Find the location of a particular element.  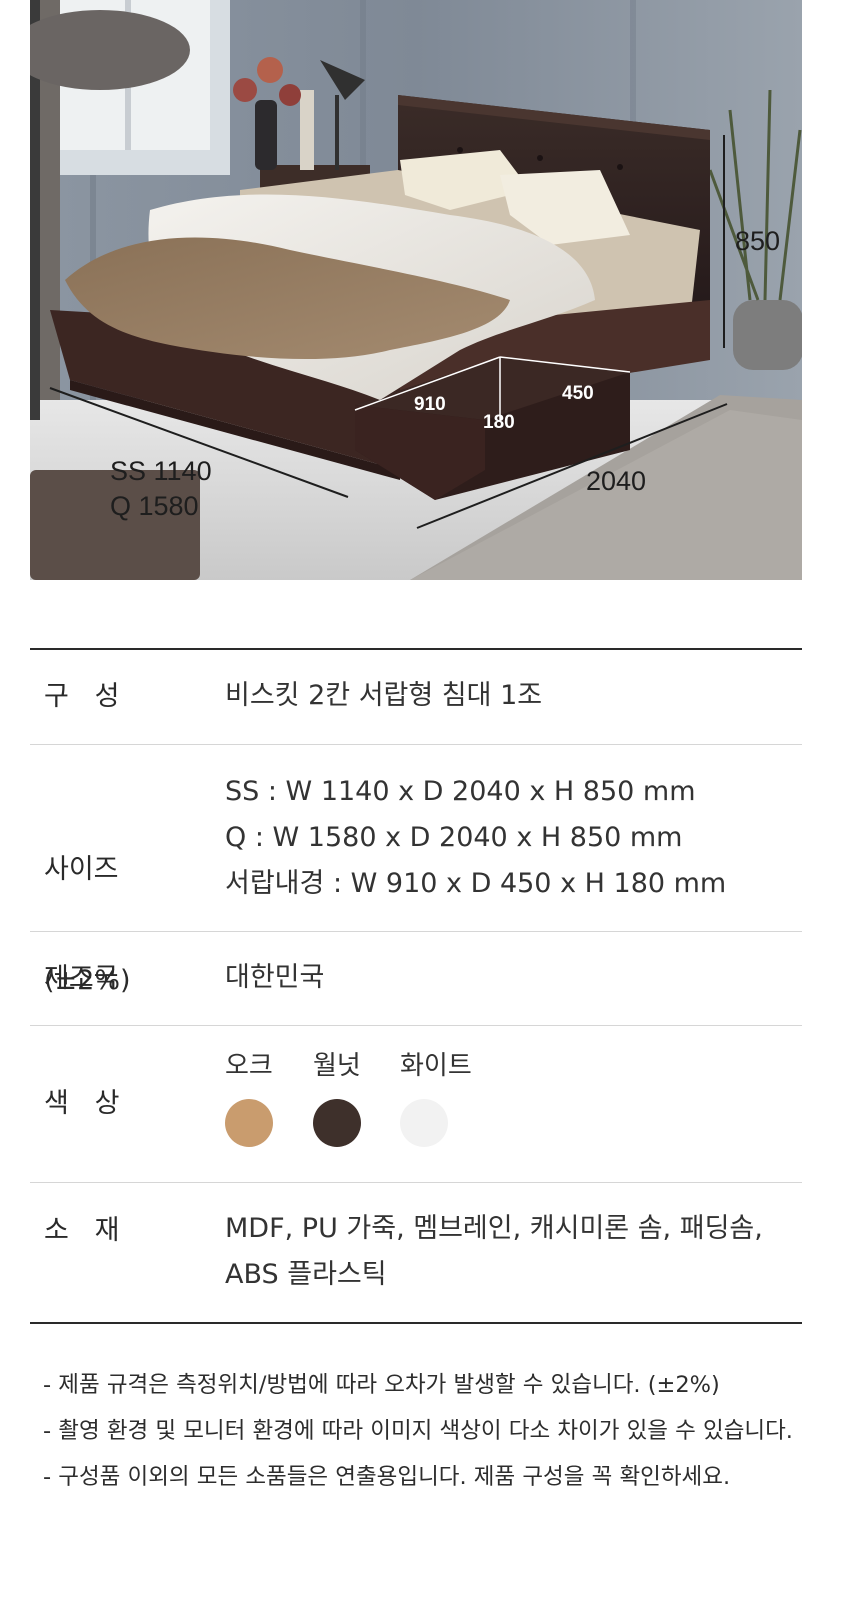

width-ss-label: SS 1140 is located at coordinates (161, 471).